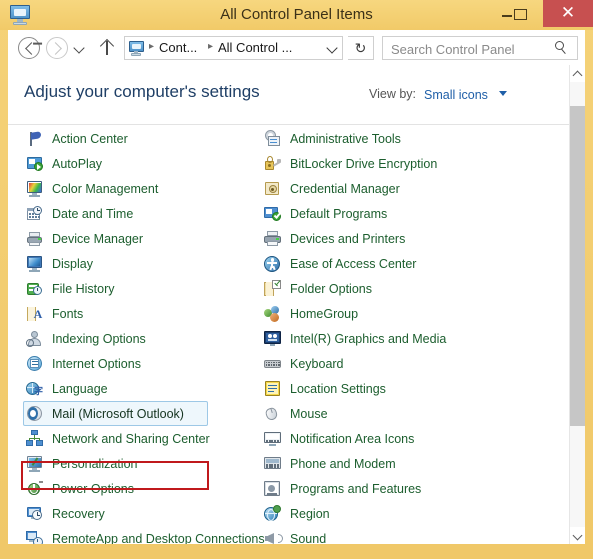 The image size is (593, 559). I want to click on list-item: RemoteApp and Desktop Connections, so click(149, 535).